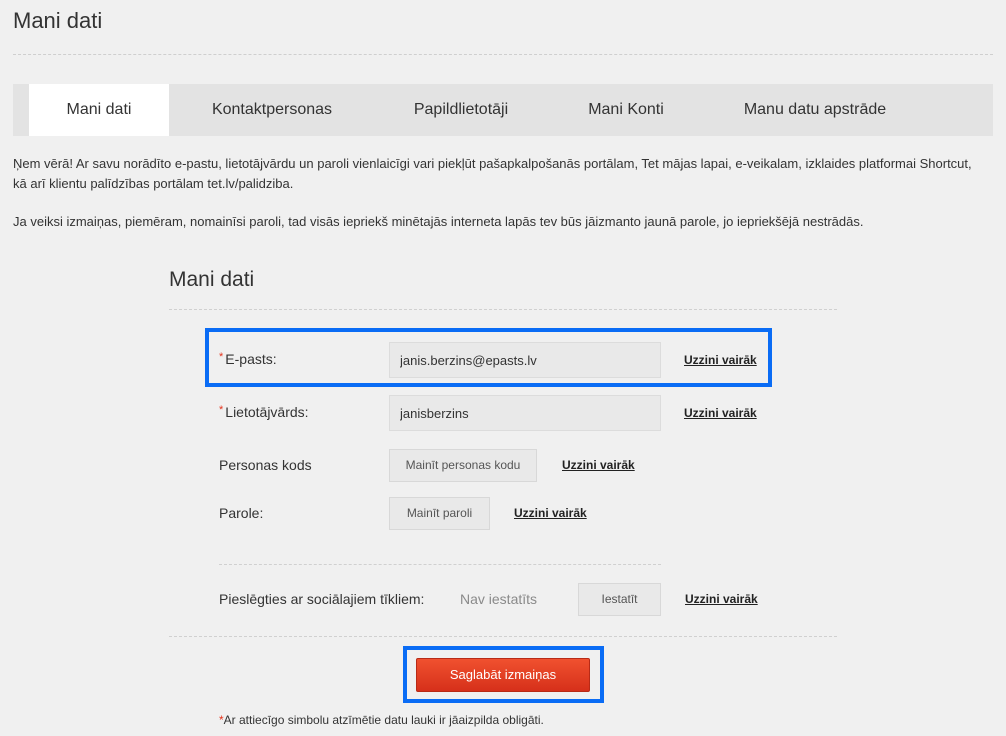  What do you see at coordinates (720, 413) in the screenshot?
I see `username-learn-more-link: Uzzini vairāk` at bounding box center [720, 413].